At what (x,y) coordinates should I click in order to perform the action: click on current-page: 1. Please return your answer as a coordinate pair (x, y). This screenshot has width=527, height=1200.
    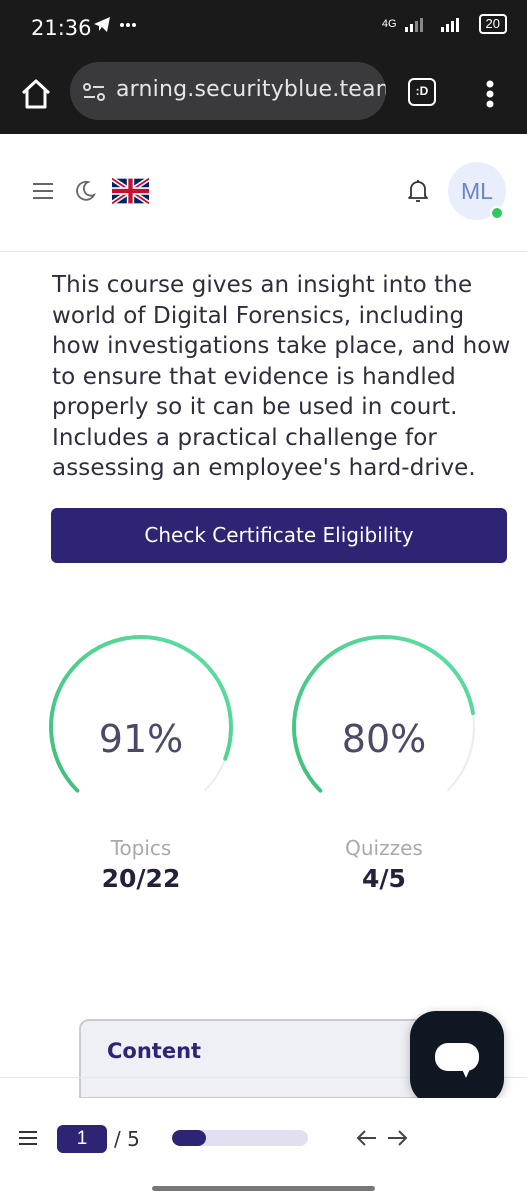
    Looking at the image, I should click on (82, 1139).